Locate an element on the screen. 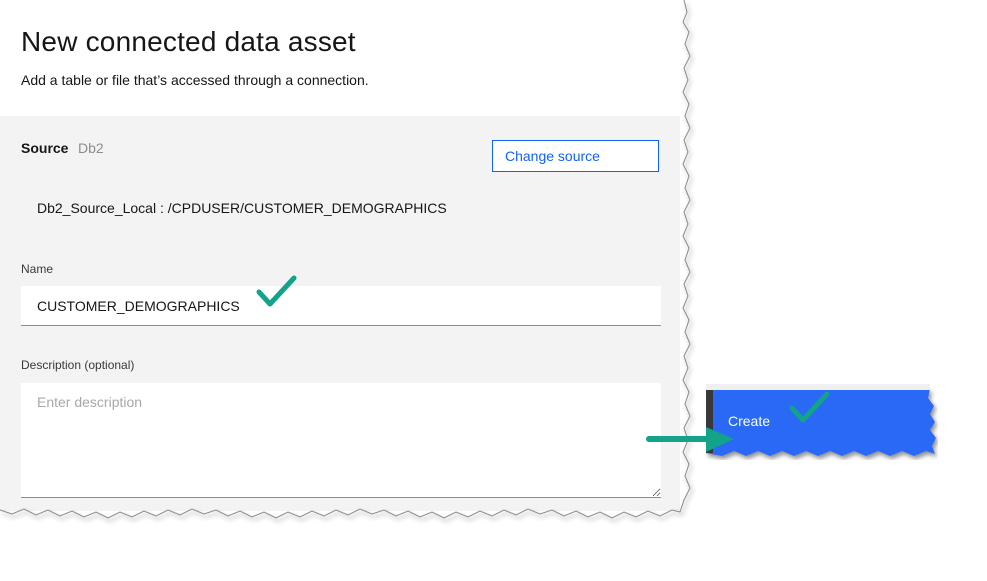  name-checkmark-icon is located at coordinates (276, 291).